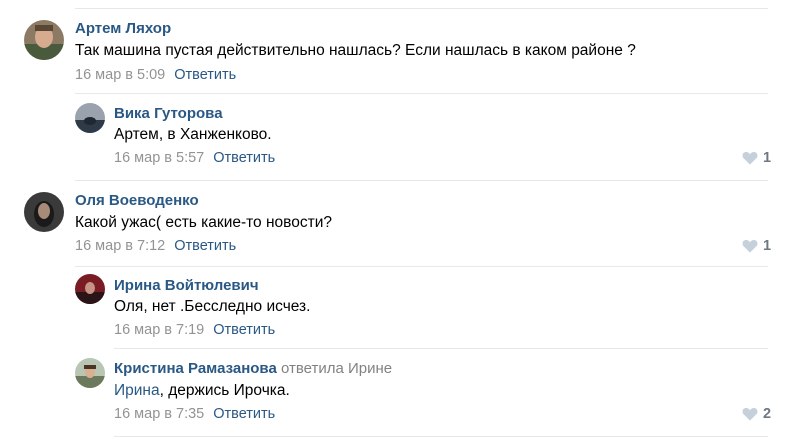 The image size is (800, 446). Describe the element at coordinates (767, 414) in the screenshot. I see `like-count: 2` at that location.